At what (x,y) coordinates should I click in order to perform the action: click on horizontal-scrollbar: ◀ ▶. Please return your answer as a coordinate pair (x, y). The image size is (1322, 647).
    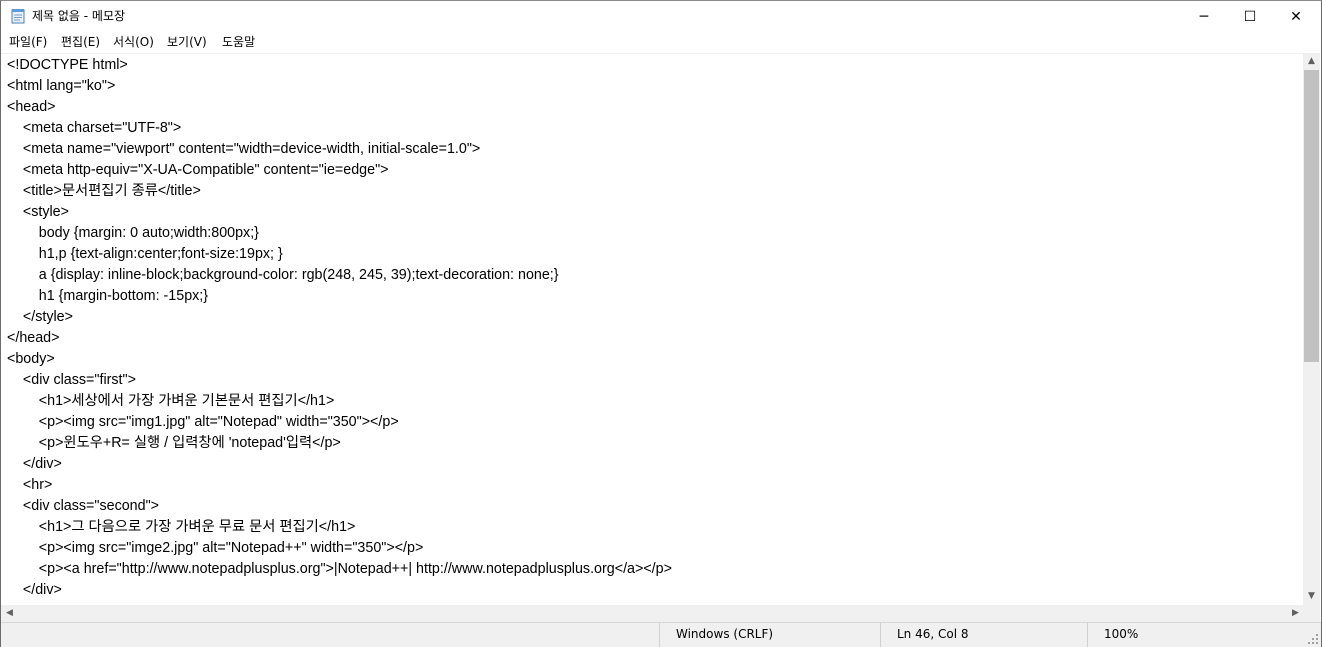
    Looking at the image, I should click on (652, 613).